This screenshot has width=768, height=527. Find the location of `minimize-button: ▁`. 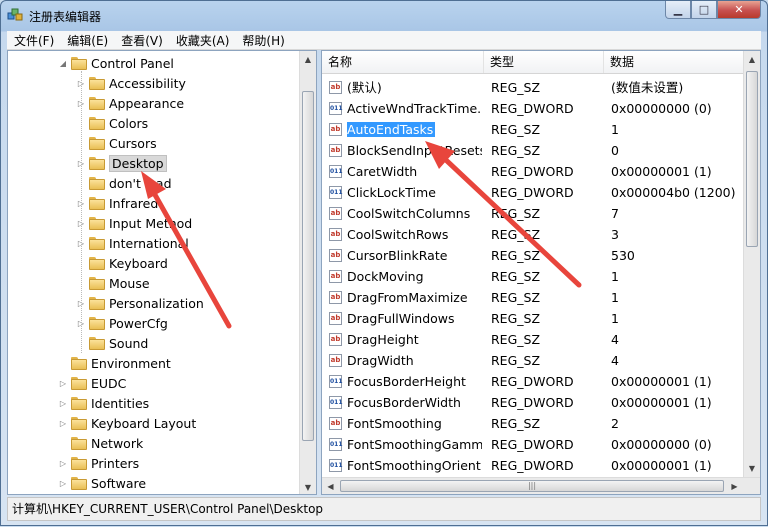

minimize-button: ▁ is located at coordinates (678, 10).